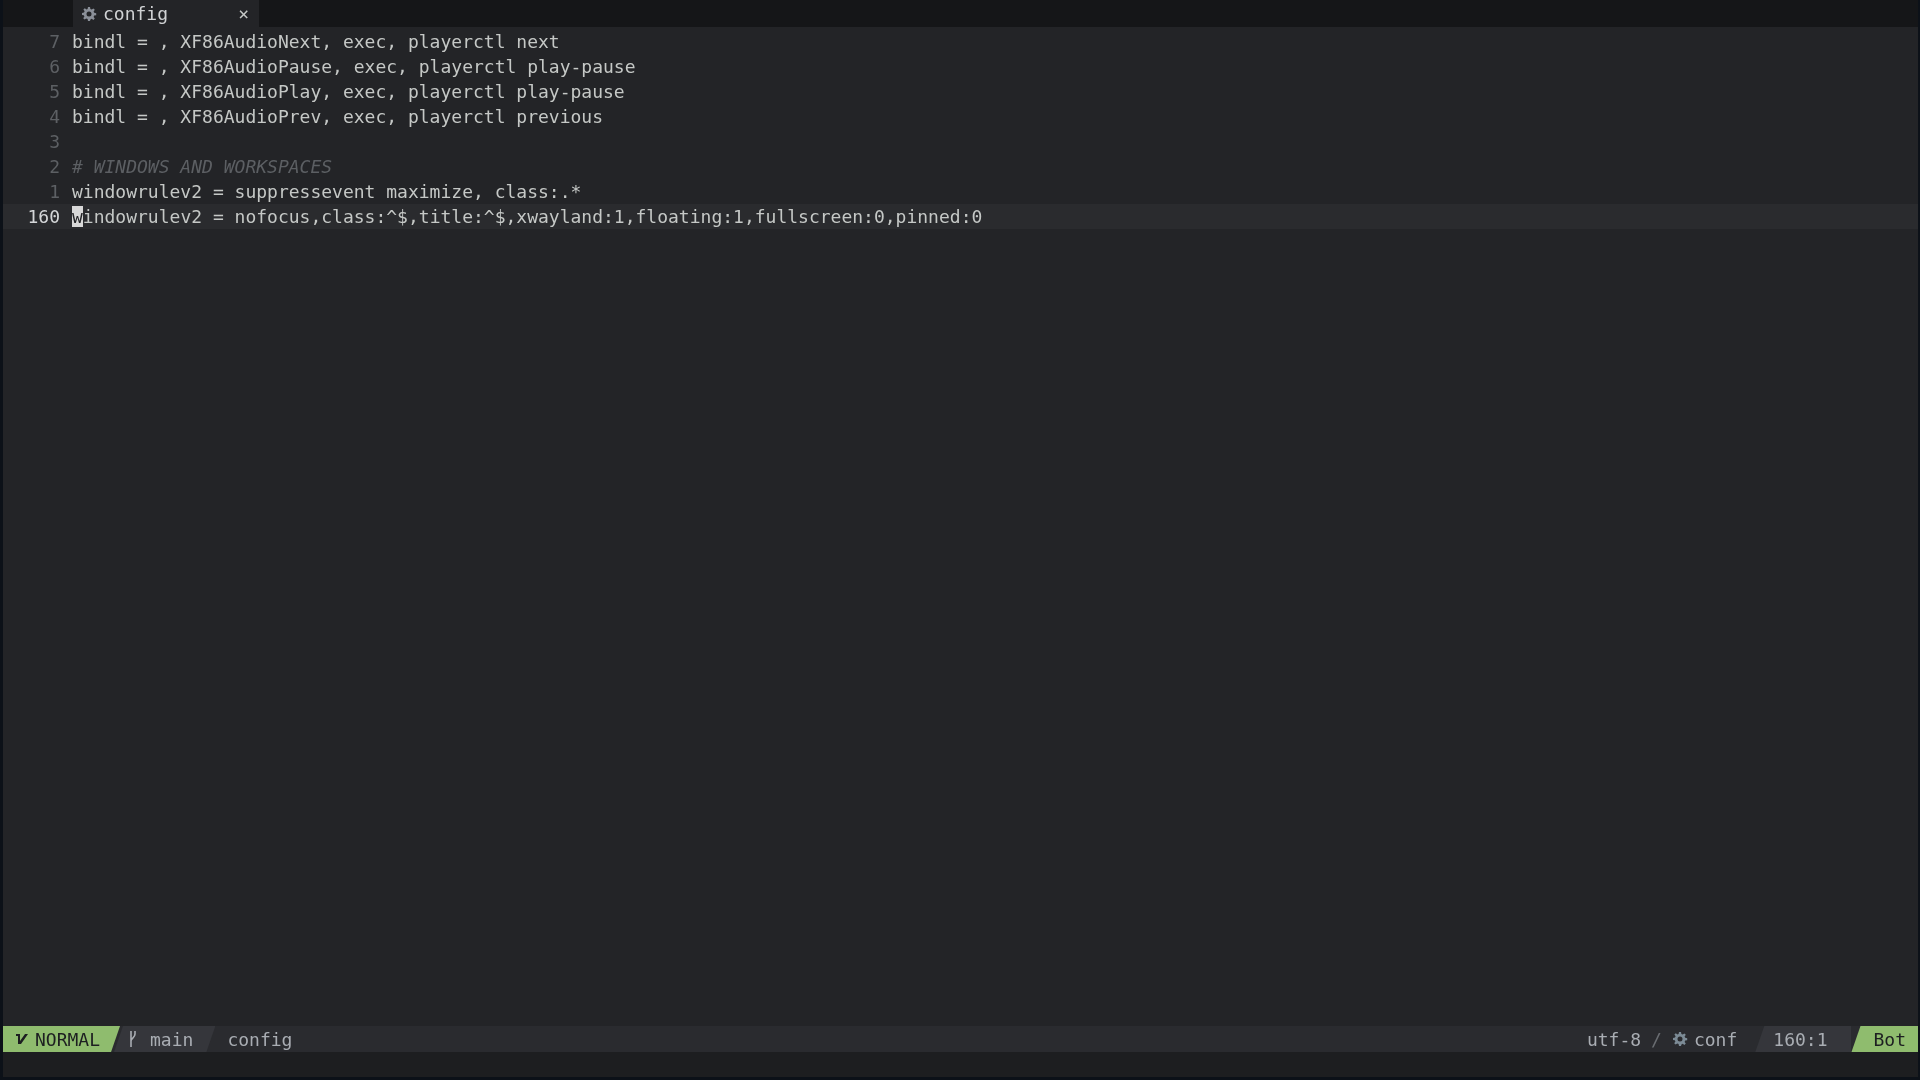 The image size is (1920, 1080). I want to click on git-branch: main, so click(165, 1039).